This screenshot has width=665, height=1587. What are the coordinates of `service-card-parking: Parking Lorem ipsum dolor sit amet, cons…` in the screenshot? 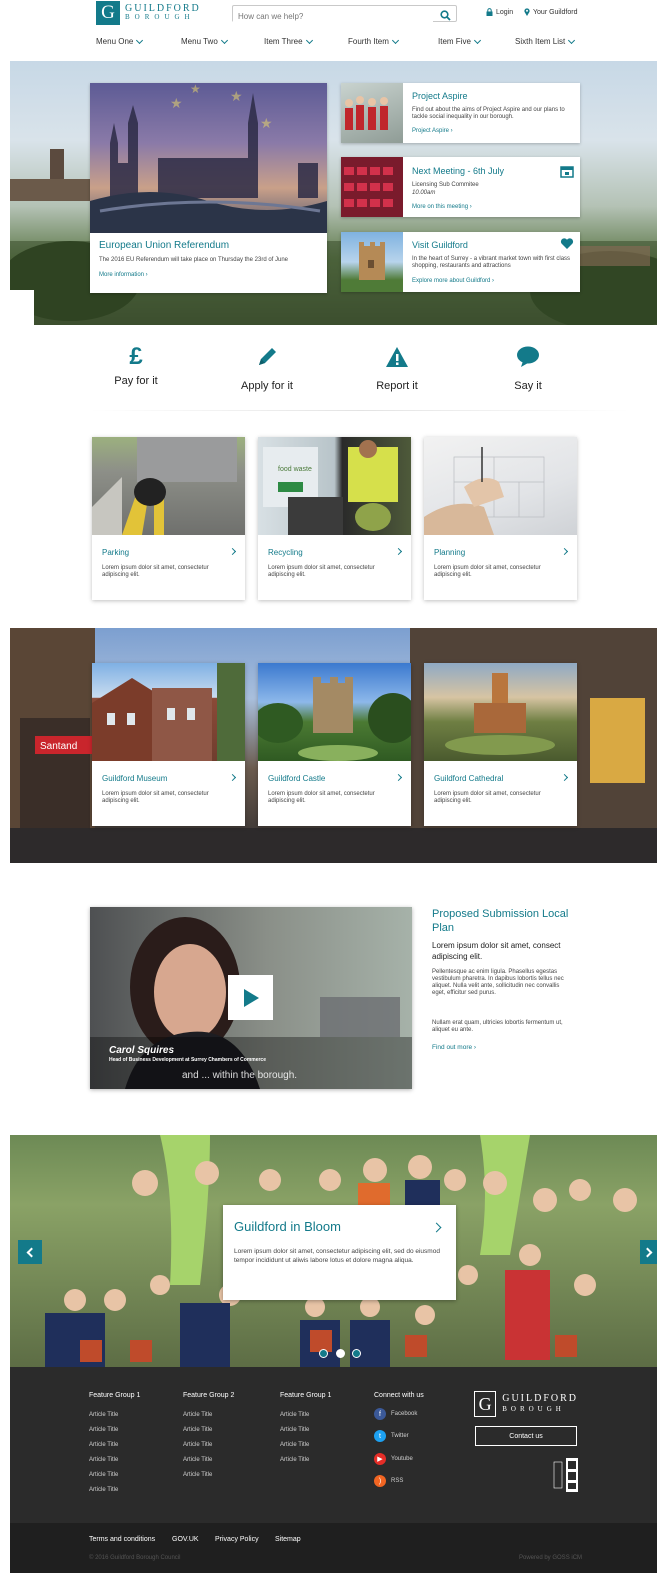 It's located at (168, 518).